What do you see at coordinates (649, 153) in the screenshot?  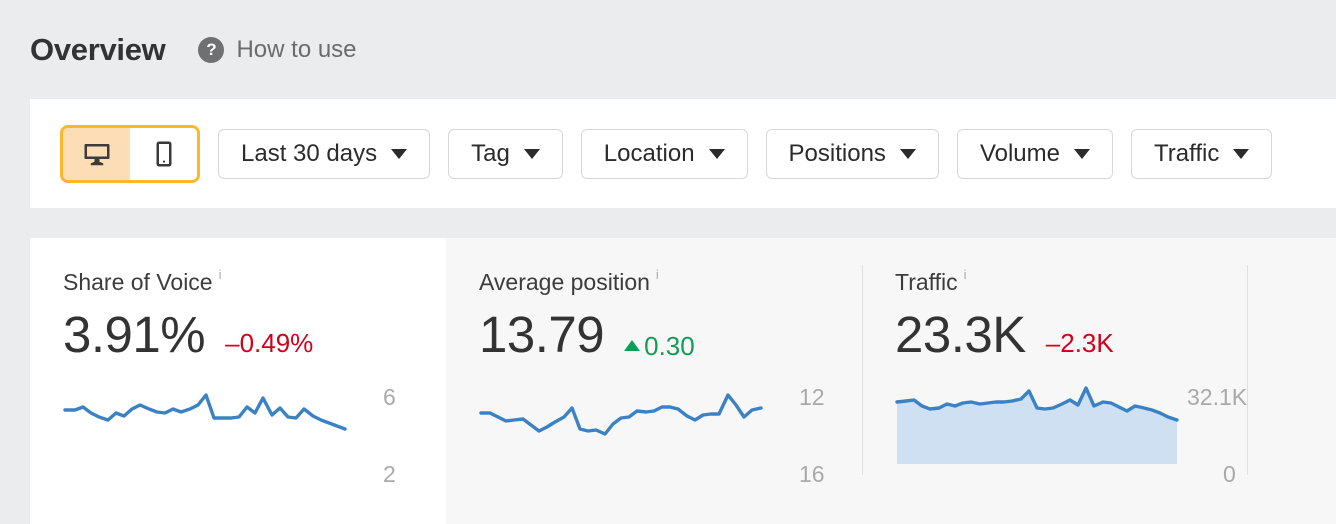 I see `filter-location-label: Location` at bounding box center [649, 153].